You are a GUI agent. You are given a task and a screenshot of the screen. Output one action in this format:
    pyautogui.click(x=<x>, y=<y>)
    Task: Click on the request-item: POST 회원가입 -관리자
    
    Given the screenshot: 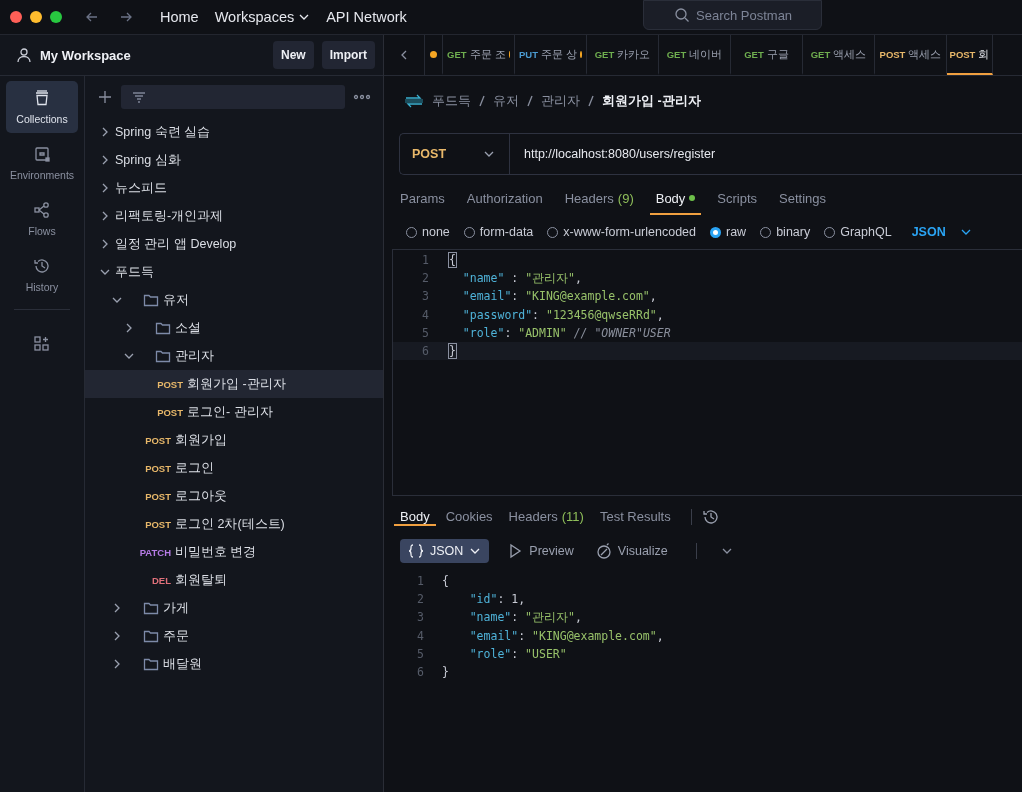 What is the action you would take?
    pyautogui.click(x=234, y=384)
    